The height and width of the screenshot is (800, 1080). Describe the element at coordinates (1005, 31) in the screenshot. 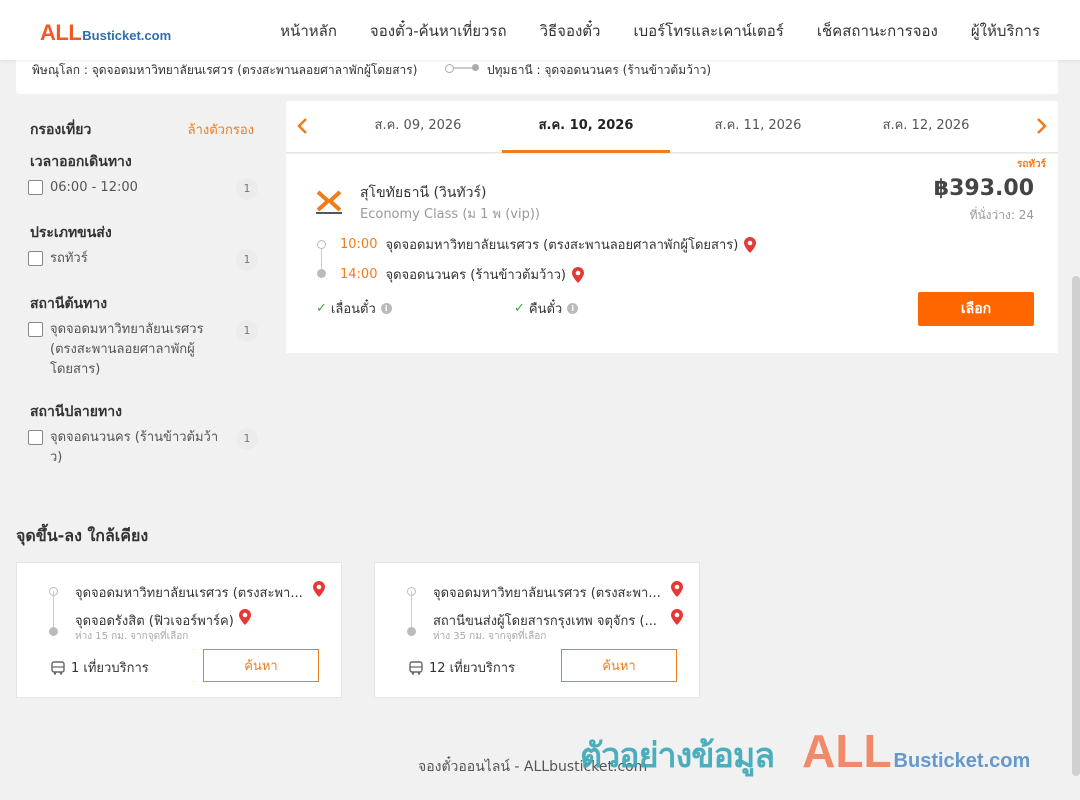

I see `nav-operators: ผู้ให้บริการ` at that location.